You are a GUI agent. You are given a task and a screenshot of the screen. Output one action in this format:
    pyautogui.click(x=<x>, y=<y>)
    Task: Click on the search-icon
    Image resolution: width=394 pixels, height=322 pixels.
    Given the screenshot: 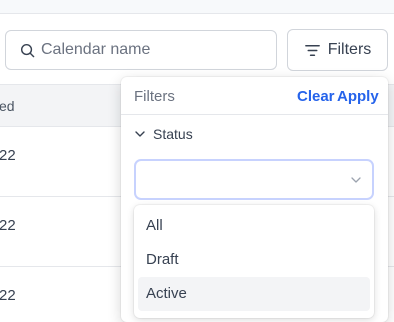 What is the action you would take?
    pyautogui.click(x=27, y=50)
    